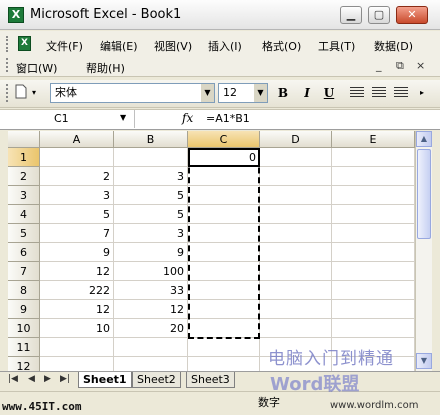 This screenshot has height=415, width=440. Describe the element at coordinates (224, 176) in the screenshot. I see `cell-c2` at that location.